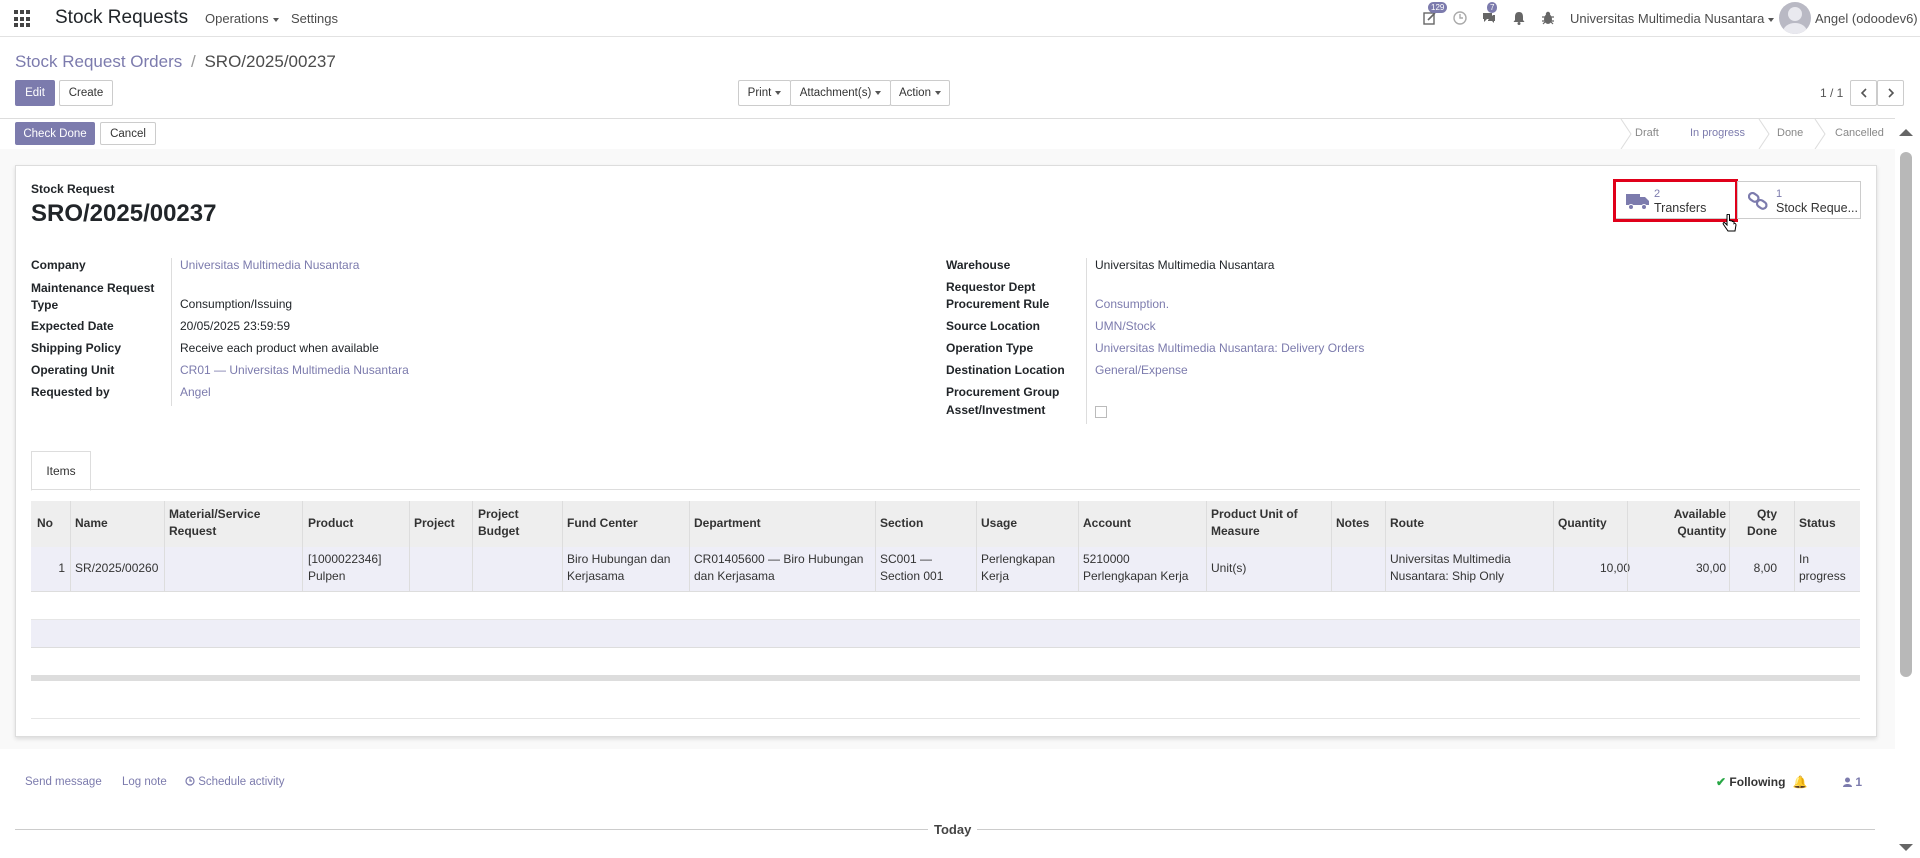 The width and height of the screenshot is (1920, 858). Describe the element at coordinates (1647, 133) in the screenshot. I see `stage-draft: Draft` at that location.